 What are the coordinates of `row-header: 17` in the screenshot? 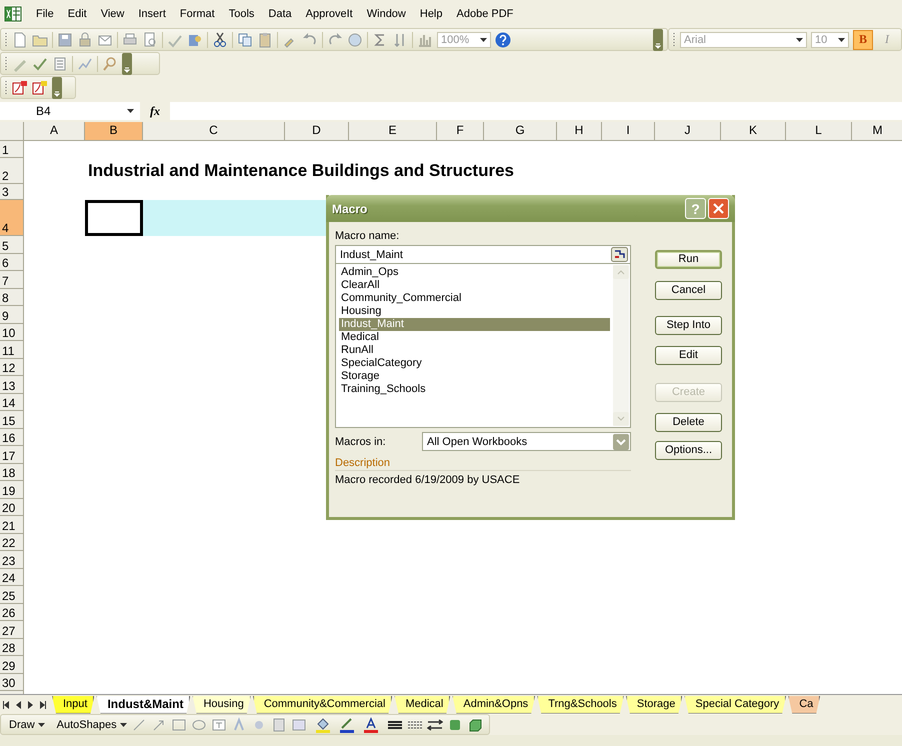 It's located at (12, 455).